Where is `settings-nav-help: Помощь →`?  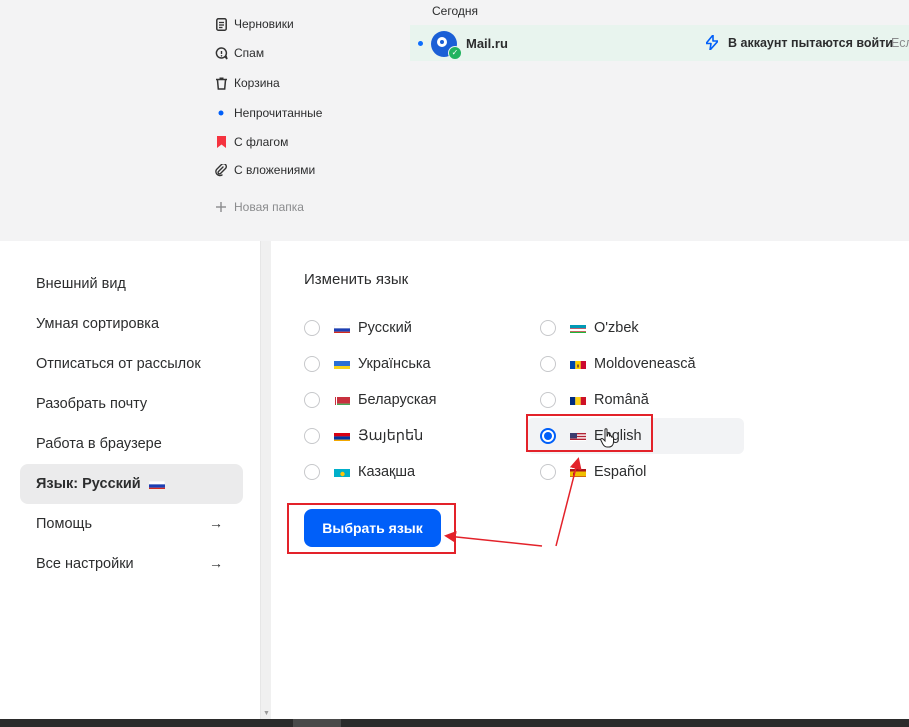
settings-nav-help: Помощь → is located at coordinates (131, 524).